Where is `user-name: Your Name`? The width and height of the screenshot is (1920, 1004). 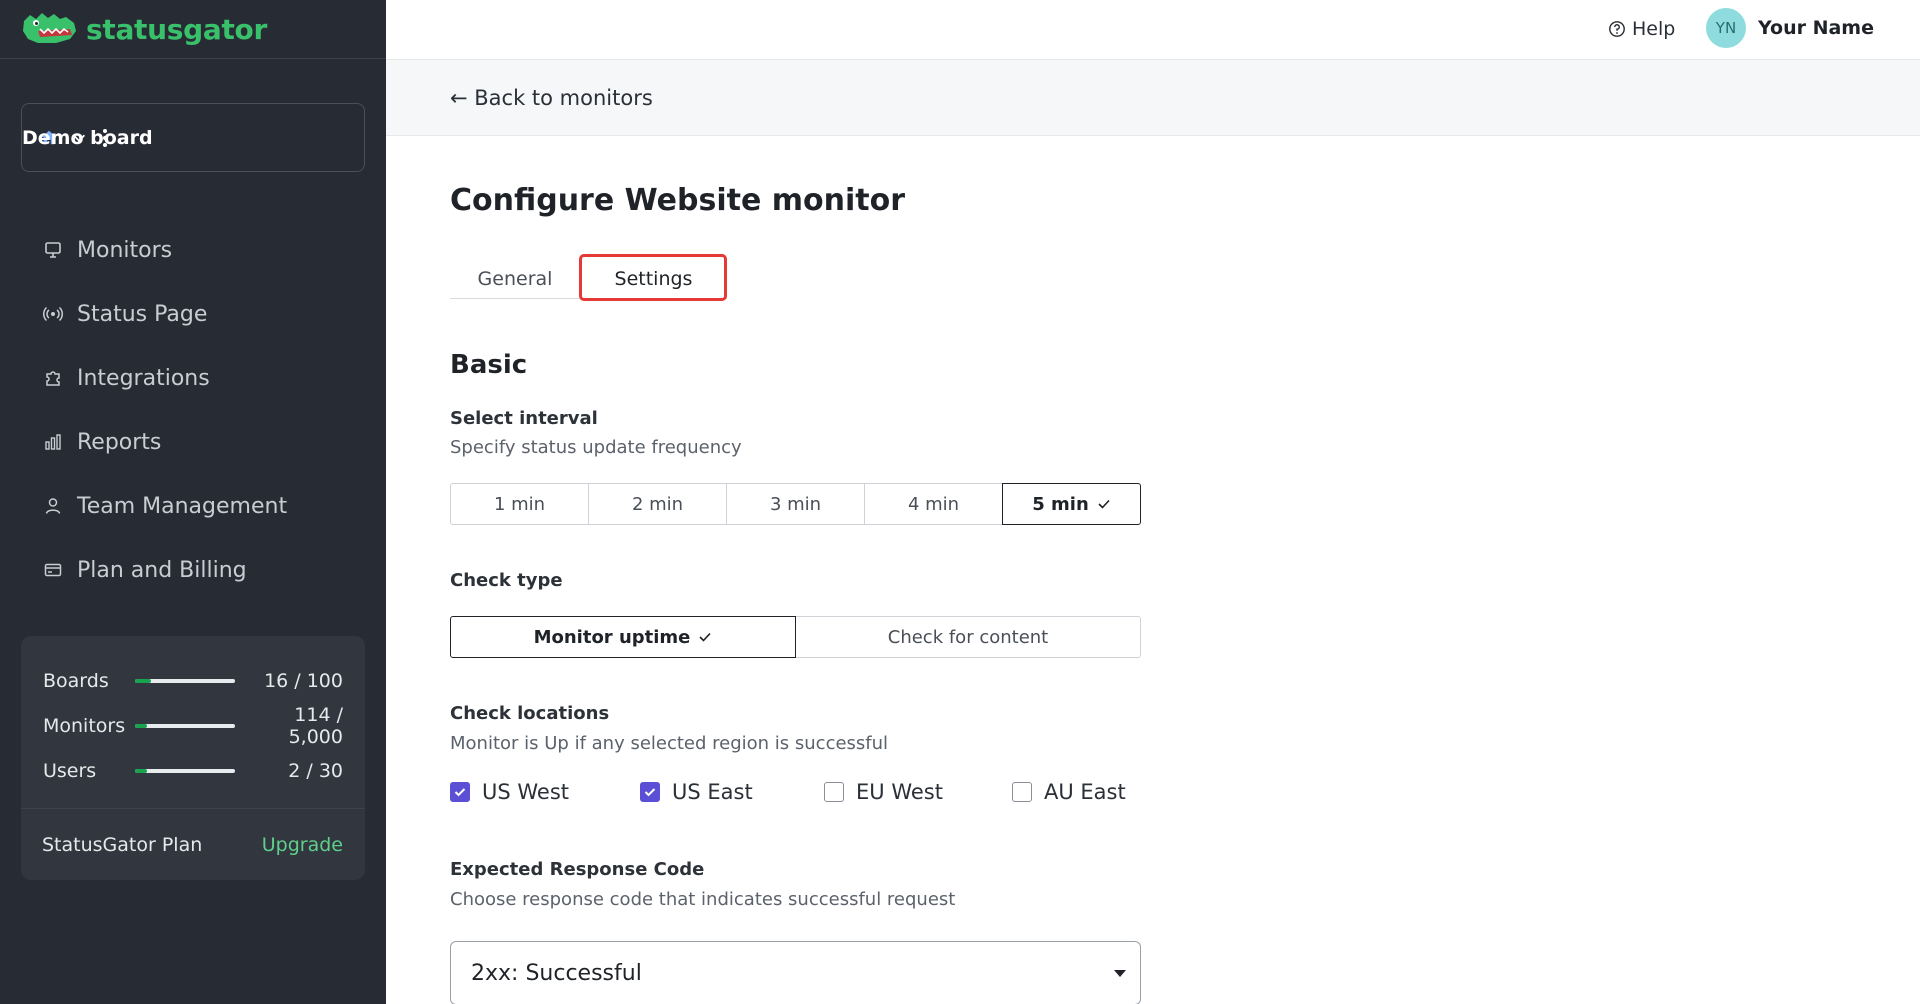
user-name: Your Name is located at coordinates (1816, 28).